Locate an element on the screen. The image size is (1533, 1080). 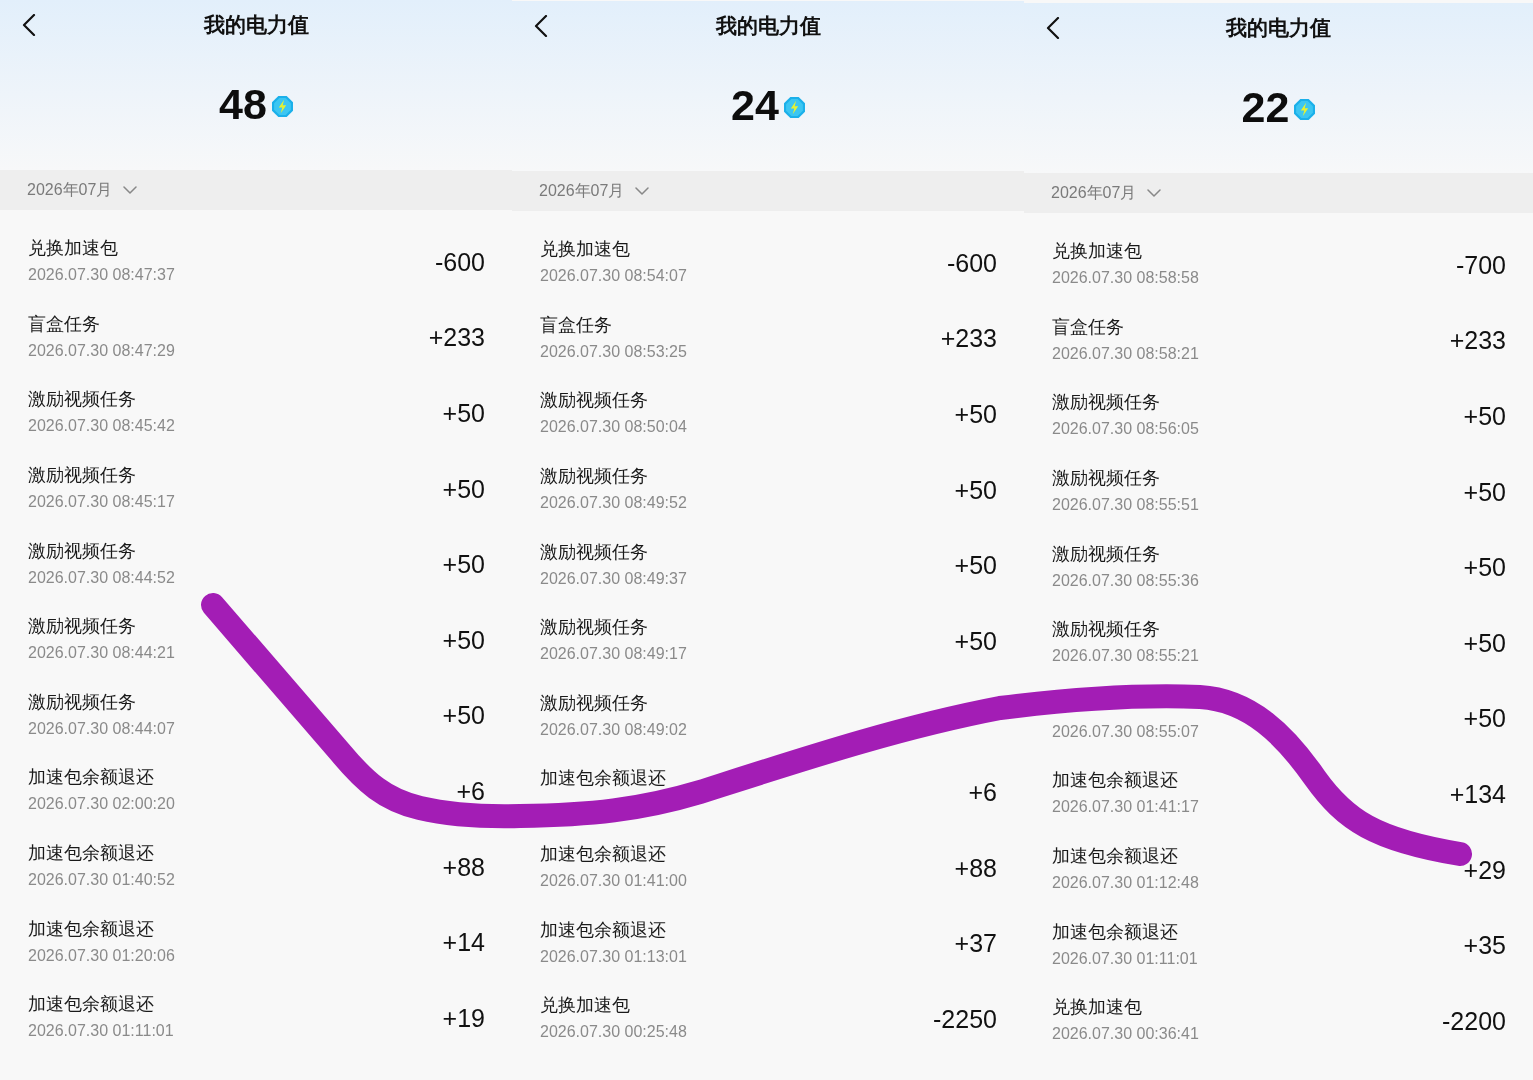
record-time: 2026.07.30 08:49:52 is located at coordinates (613, 503).